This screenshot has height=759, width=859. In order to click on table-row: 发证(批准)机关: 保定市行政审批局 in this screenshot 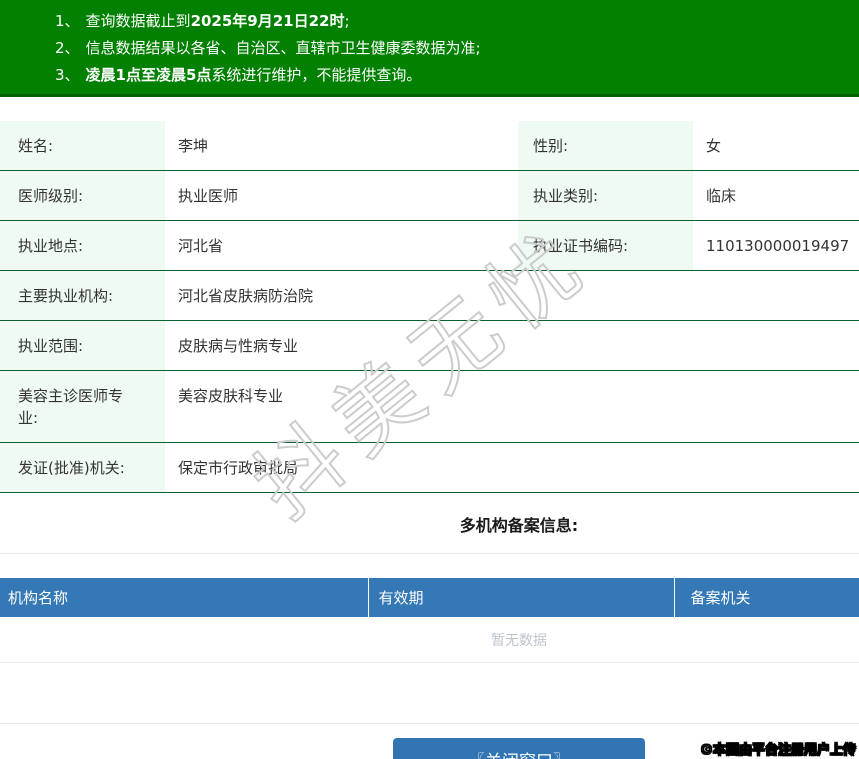, I will do `click(429, 467)`.